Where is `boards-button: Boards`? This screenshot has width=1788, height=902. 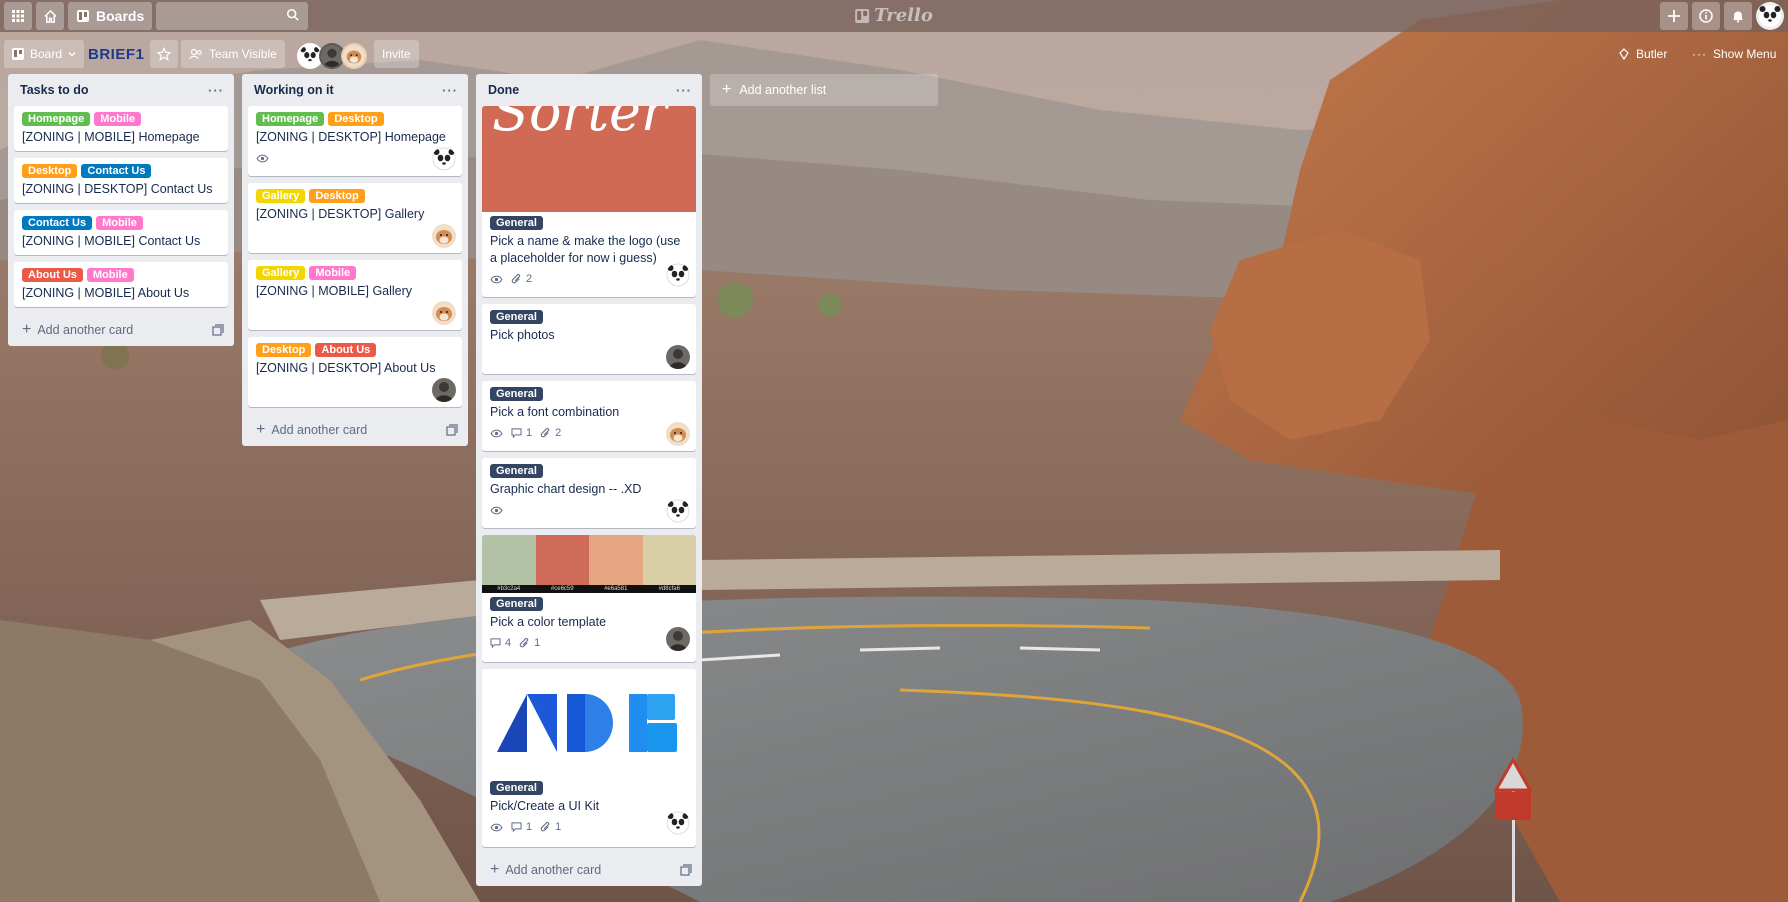
boards-button: Boards is located at coordinates (110, 16).